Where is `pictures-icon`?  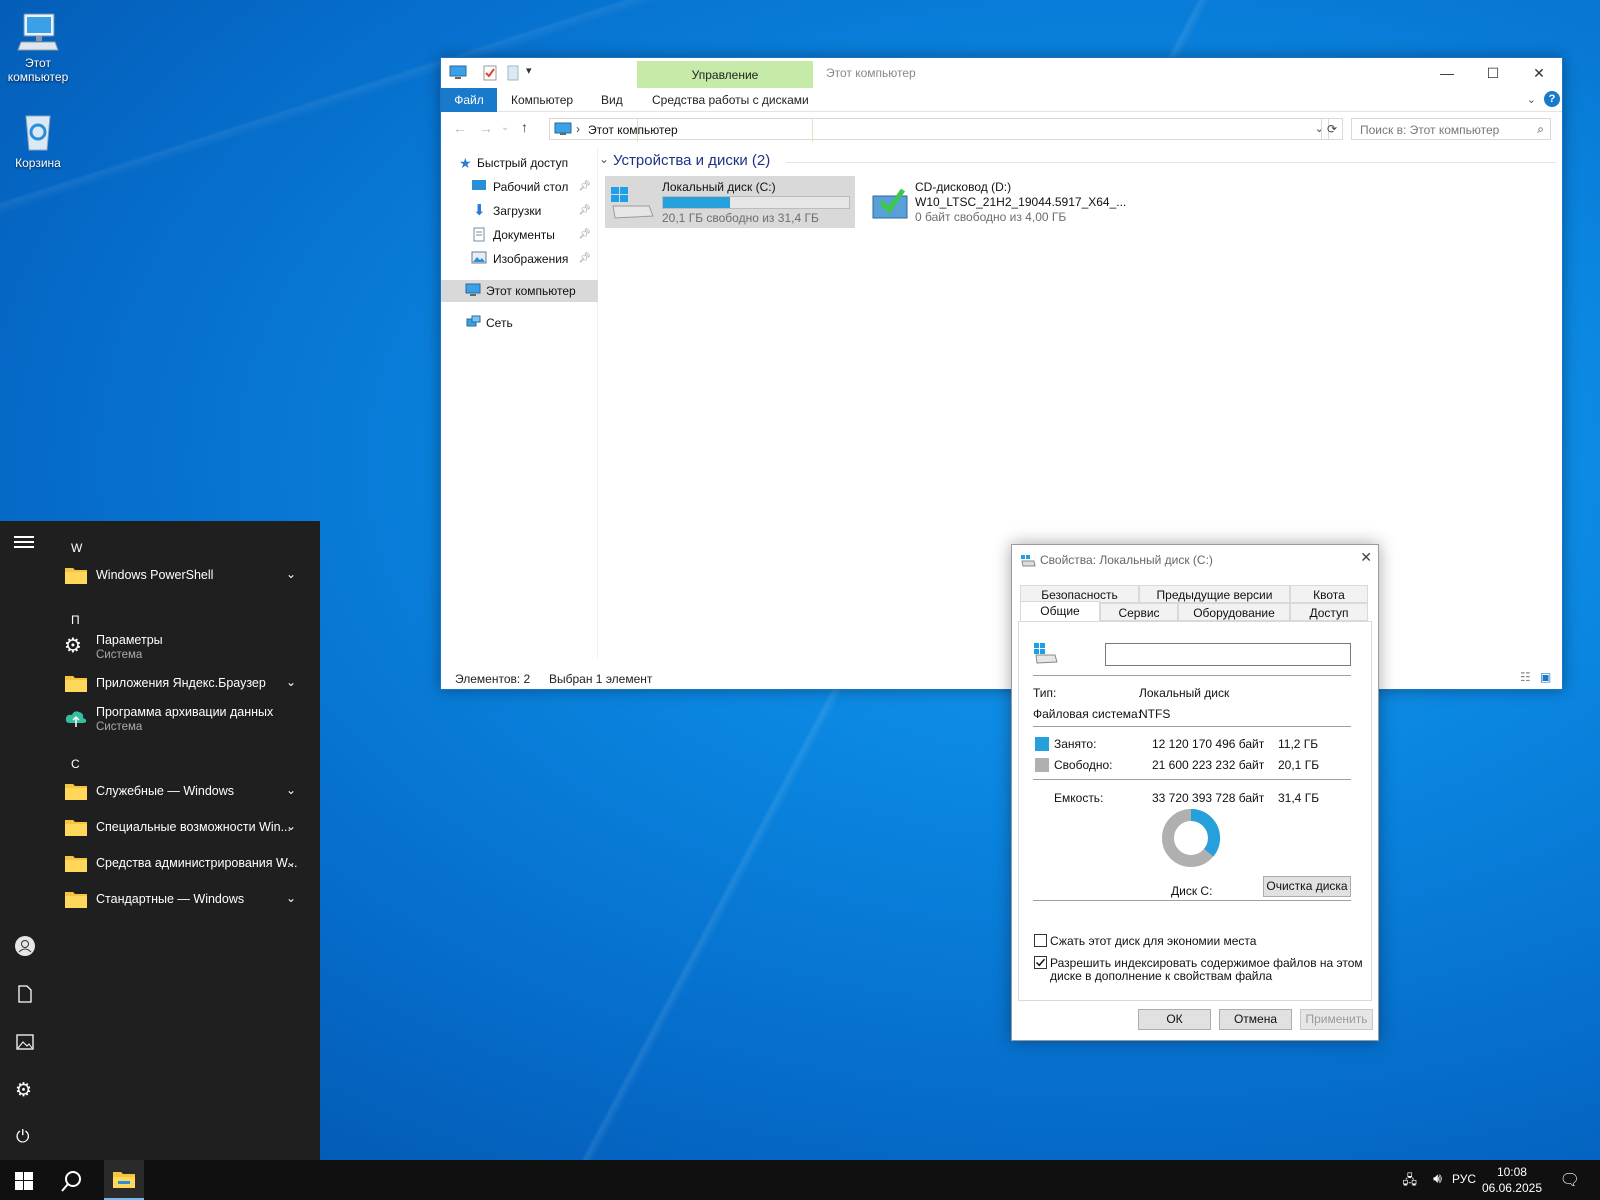 pictures-icon is located at coordinates (25, 1042).